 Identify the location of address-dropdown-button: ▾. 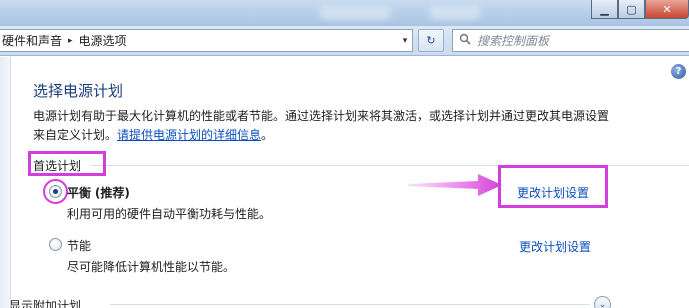
(405, 40).